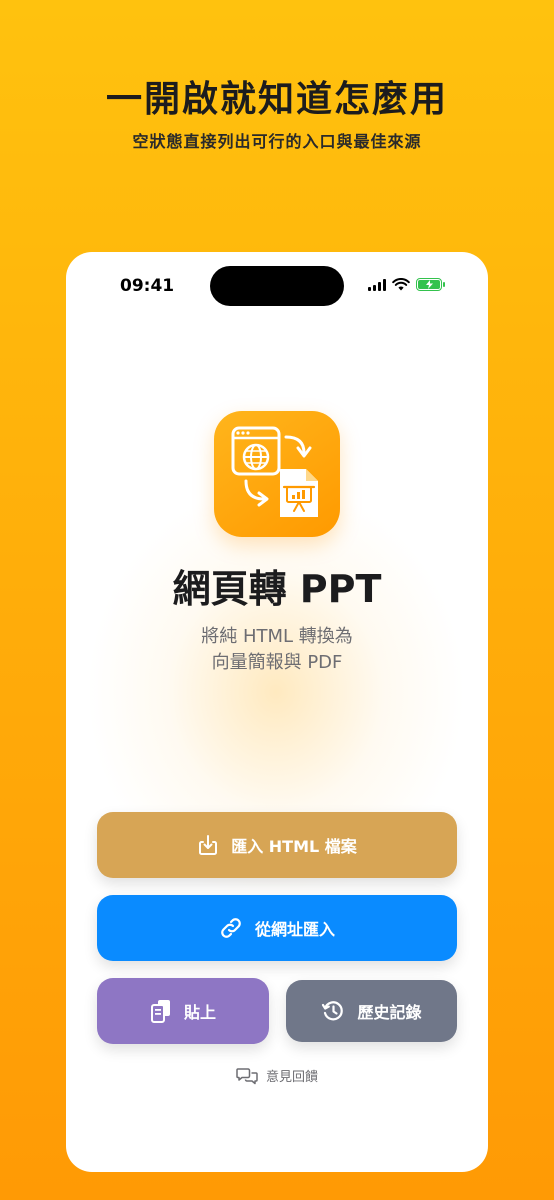 This screenshot has width=554, height=1200. What do you see at coordinates (401, 284) in the screenshot?
I see `wifi-icon` at bounding box center [401, 284].